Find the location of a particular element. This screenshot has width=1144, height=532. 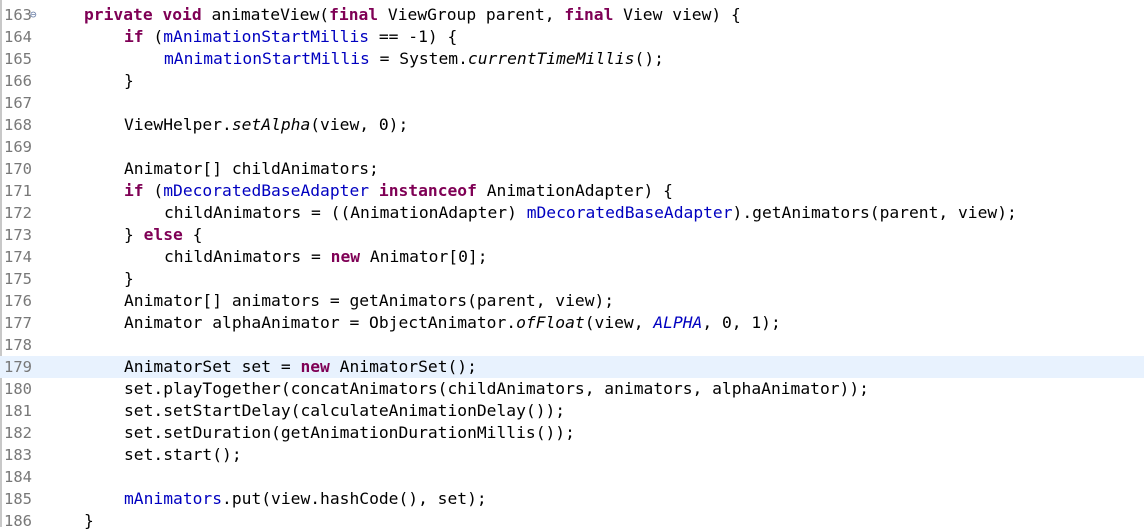

code-line: 164 if (mAnimationStartMillis == -1) { is located at coordinates (572, 37).